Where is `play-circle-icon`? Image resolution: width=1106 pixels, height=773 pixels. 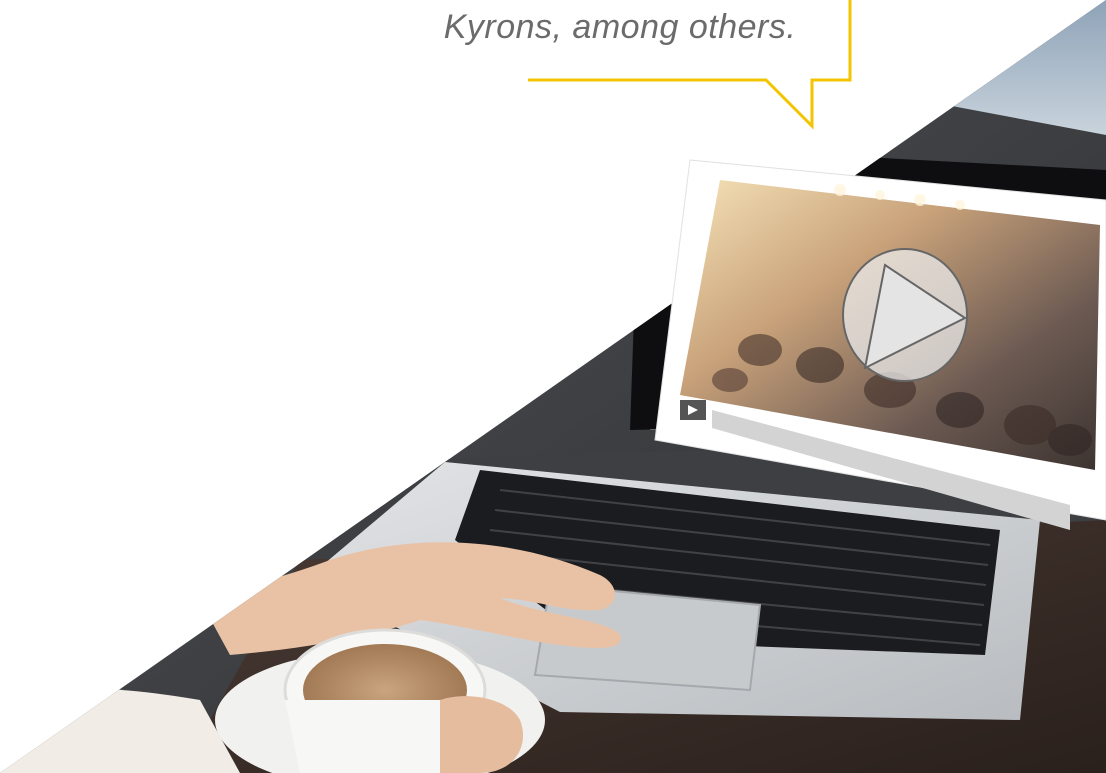
play-circle-icon is located at coordinates (905, 315).